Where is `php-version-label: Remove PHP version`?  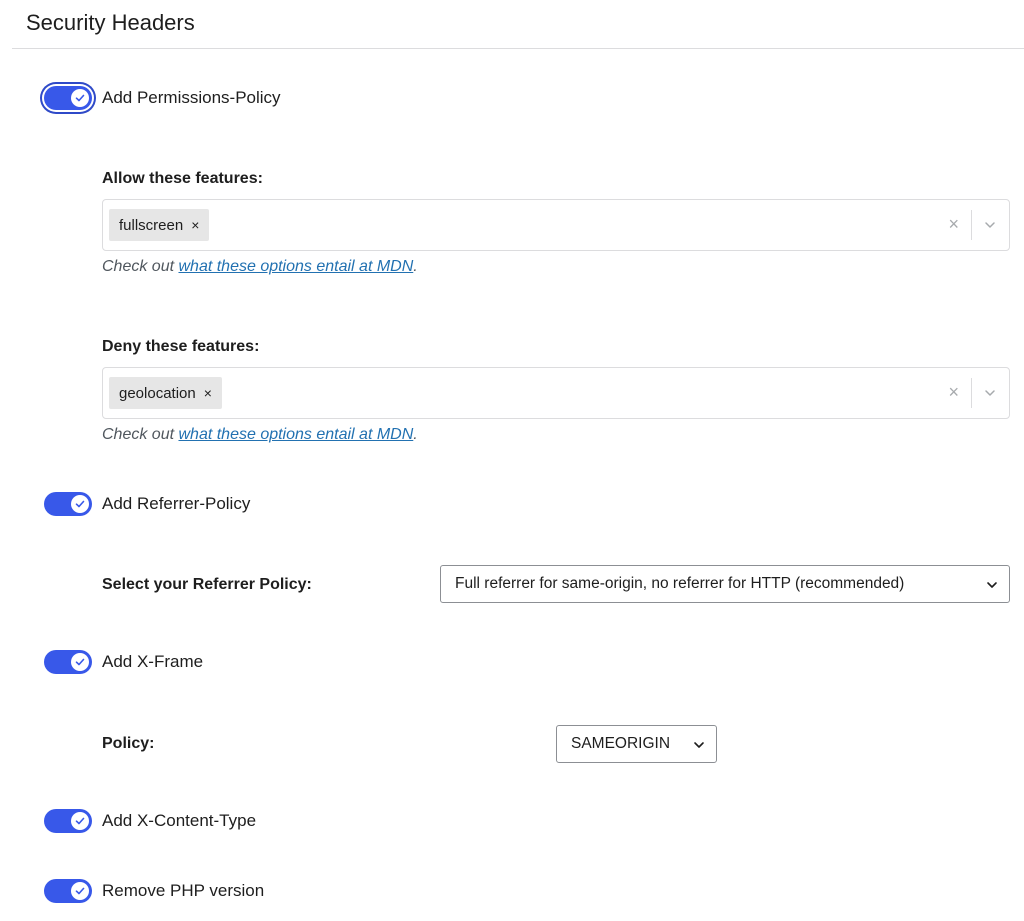 php-version-label: Remove PHP version is located at coordinates (183, 890).